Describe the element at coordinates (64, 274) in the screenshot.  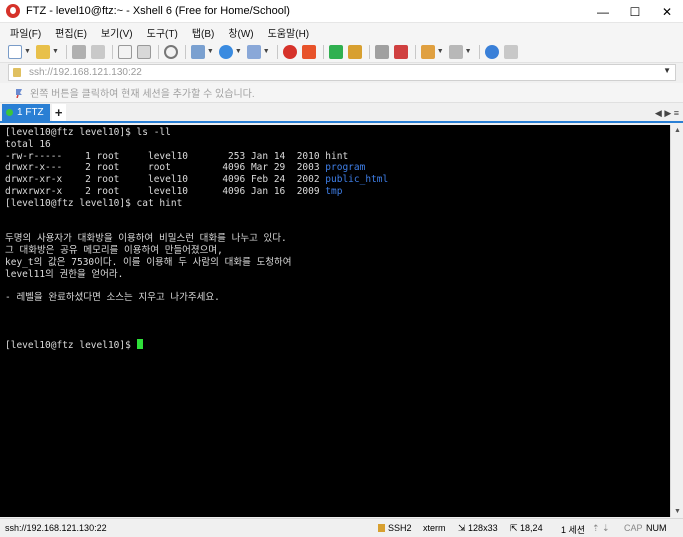
I see `terminal-line: level11의 권한을 얻어라.` at that location.